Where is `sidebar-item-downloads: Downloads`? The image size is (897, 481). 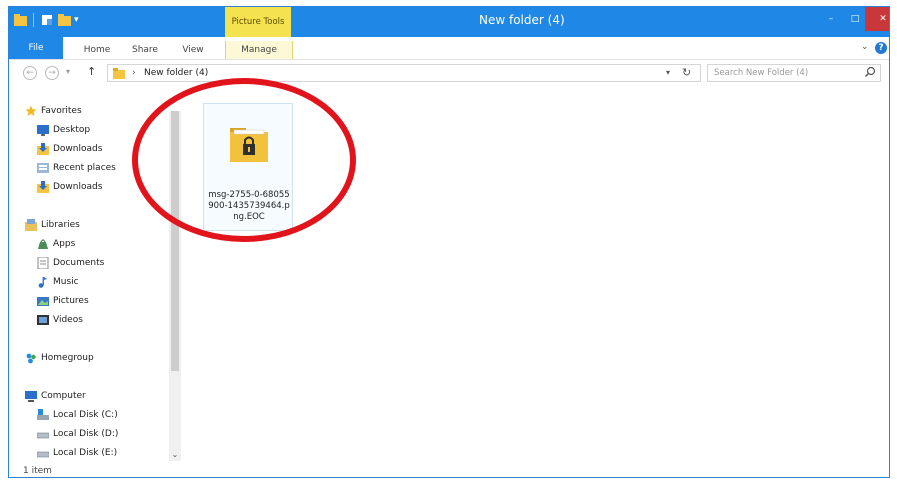 sidebar-item-downloads: Downloads is located at coordinates (69, 149).